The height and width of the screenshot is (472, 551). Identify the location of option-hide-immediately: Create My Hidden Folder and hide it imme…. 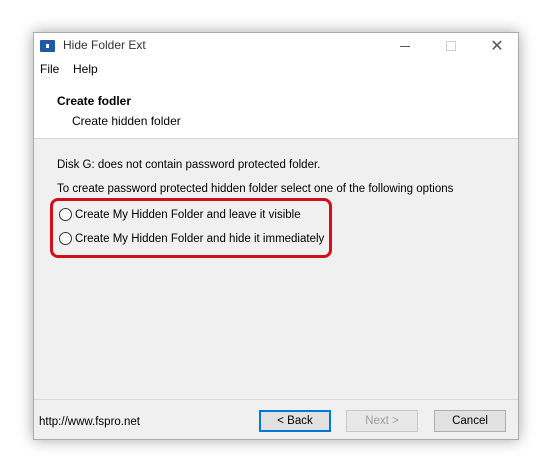
(191, 238).